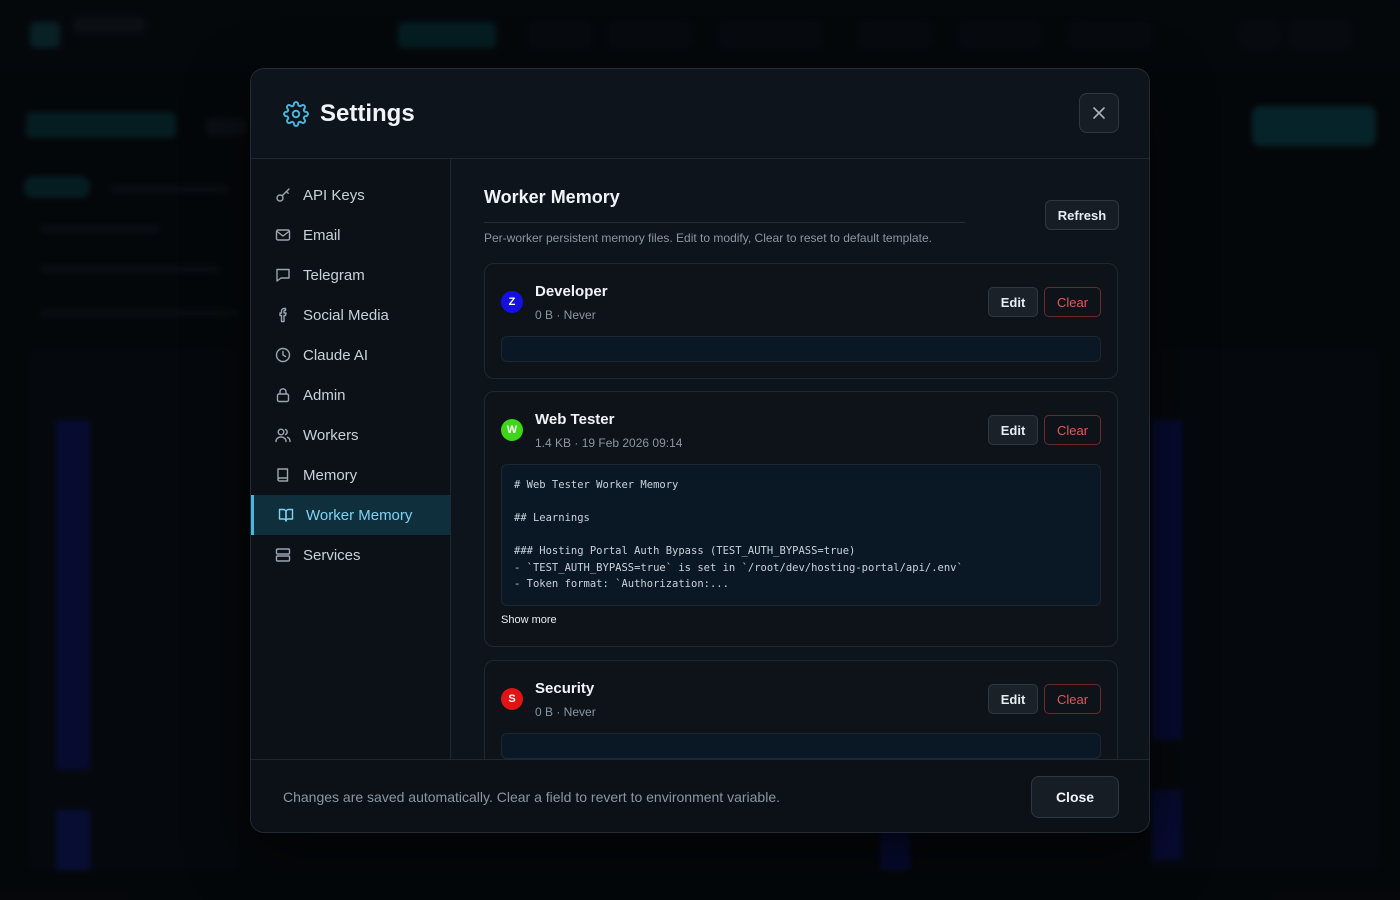  Describe the element at coordinates (512, 302) in the screenshot. I see `worker-avatar: Z` at that location.